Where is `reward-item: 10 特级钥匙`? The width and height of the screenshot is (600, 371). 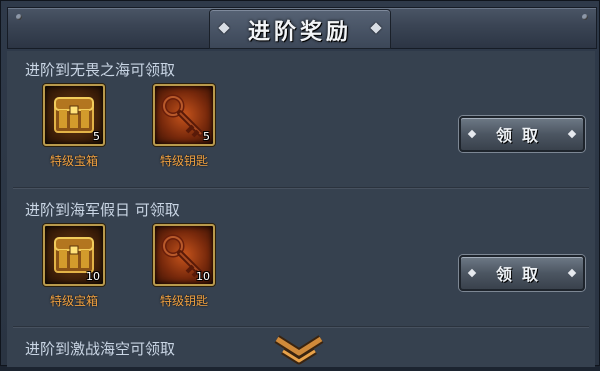 reward-item: 10 特级钥匙 is located at coordinates (184, 266).